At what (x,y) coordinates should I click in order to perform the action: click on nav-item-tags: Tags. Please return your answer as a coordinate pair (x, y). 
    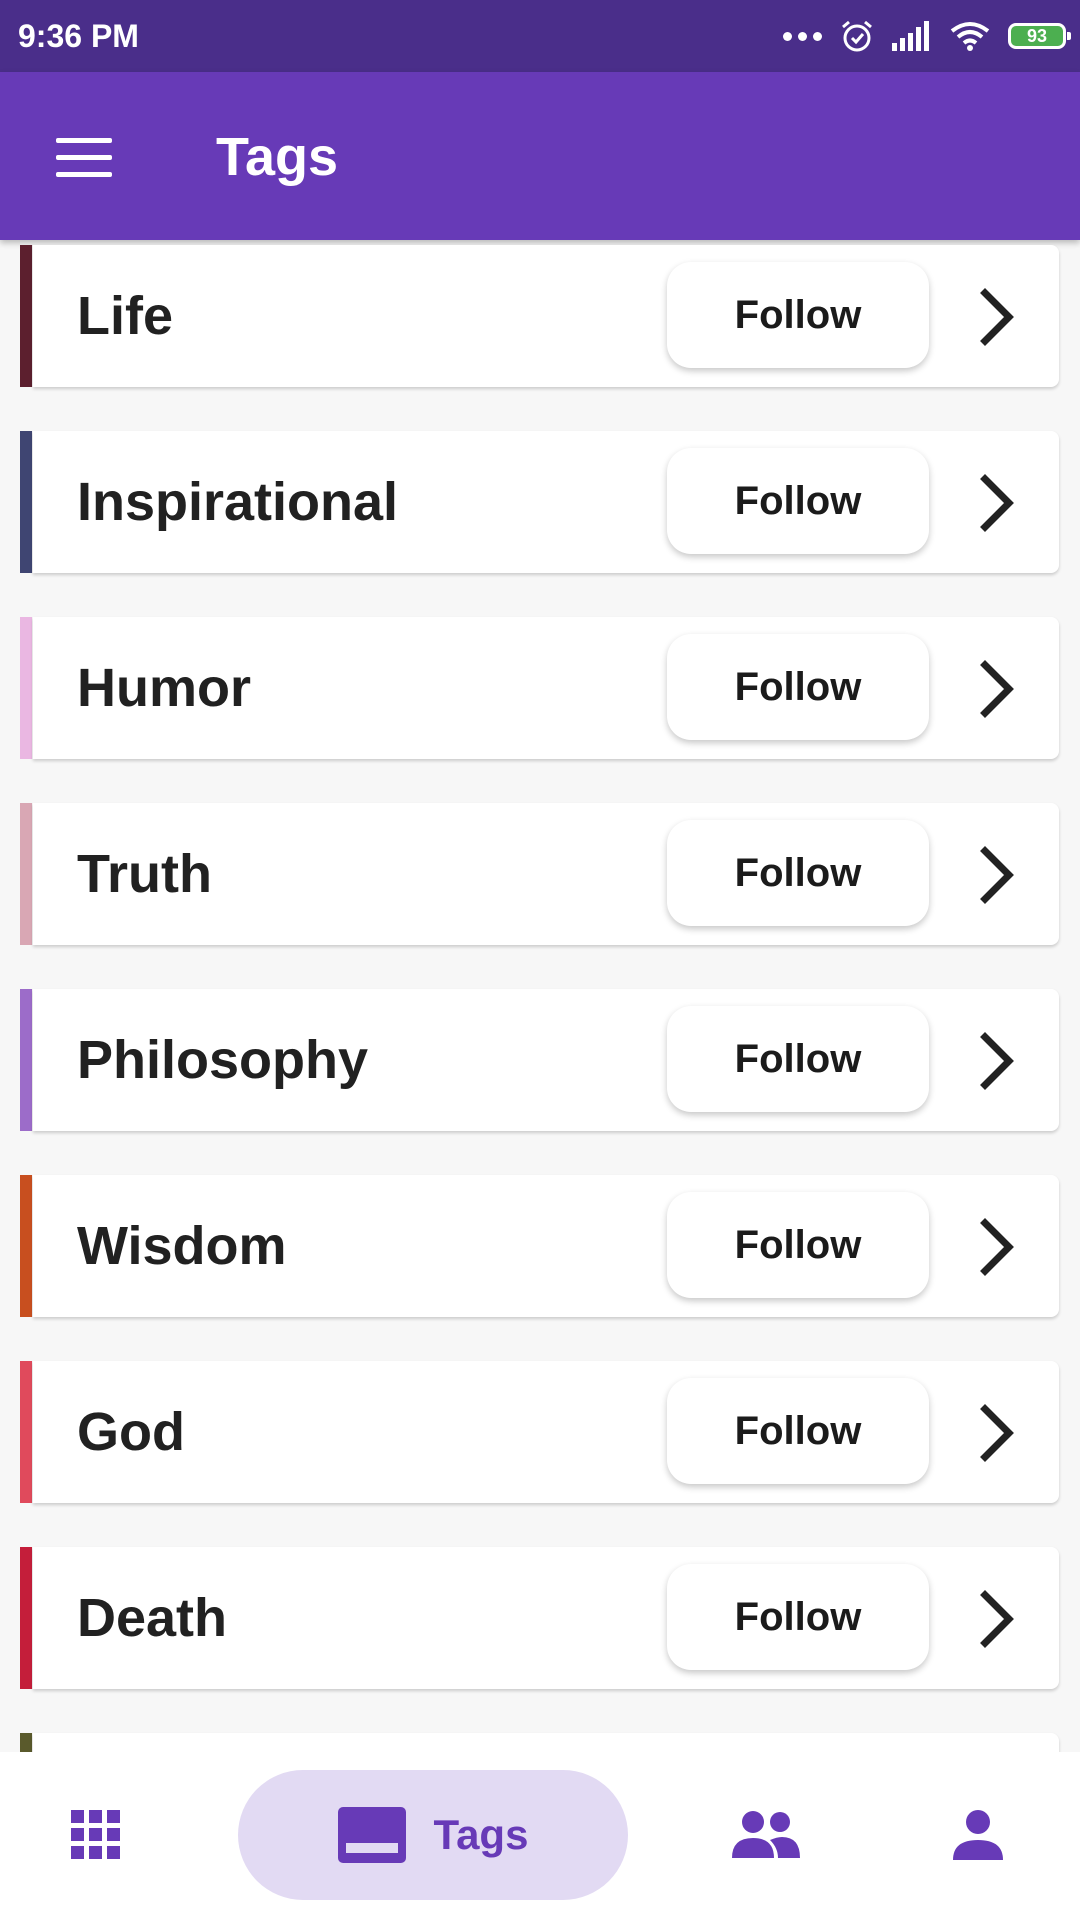
    Looking at the image, I should click on (433, 1835).